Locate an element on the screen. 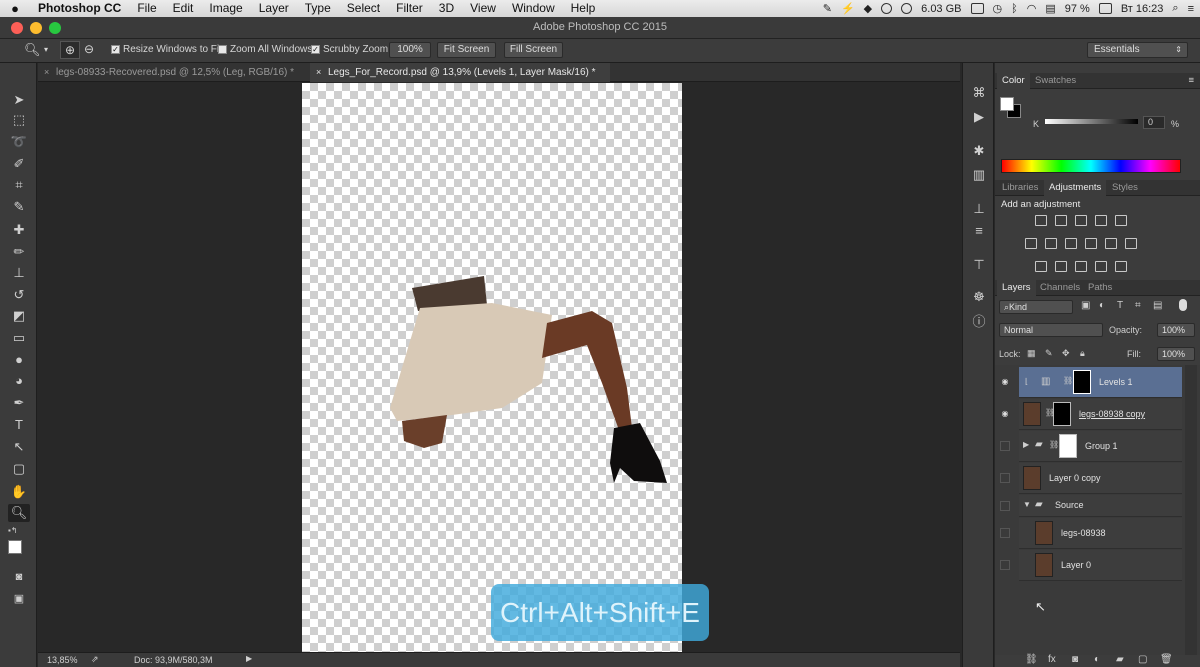 Image resolution: width=1200 pixels, height=667 pixels. paragraph-icon: ☸ is located at coordinates (979, 297).